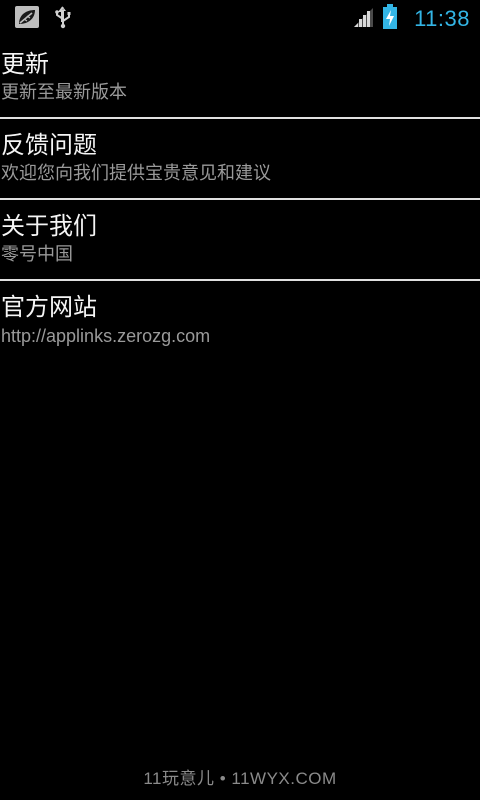 This screenshot has width=480, height=800. Describe the element at coordinates (49, 145) in the screenshot. I see `setting-item-title: 反馈问题` at that location.